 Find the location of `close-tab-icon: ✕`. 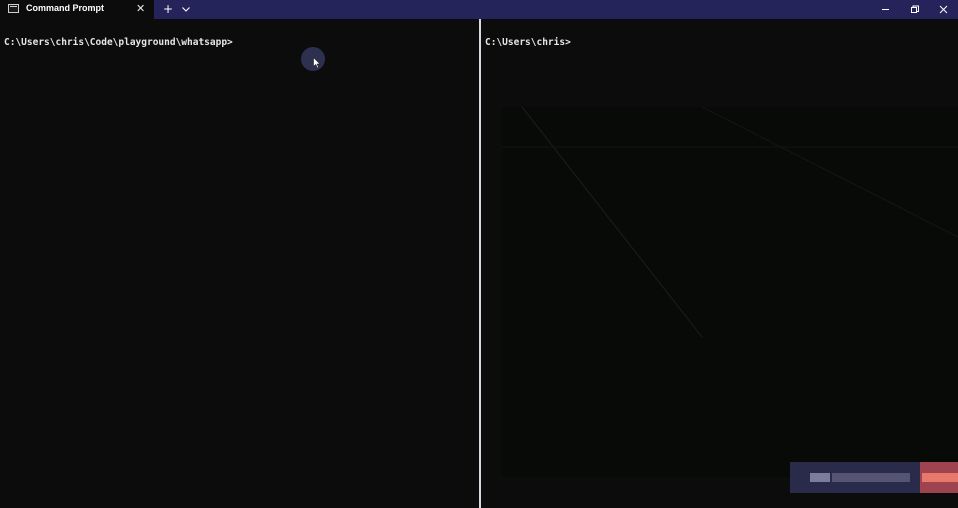

close-tab-icon: ✕ is located at coordinates (140, 9).